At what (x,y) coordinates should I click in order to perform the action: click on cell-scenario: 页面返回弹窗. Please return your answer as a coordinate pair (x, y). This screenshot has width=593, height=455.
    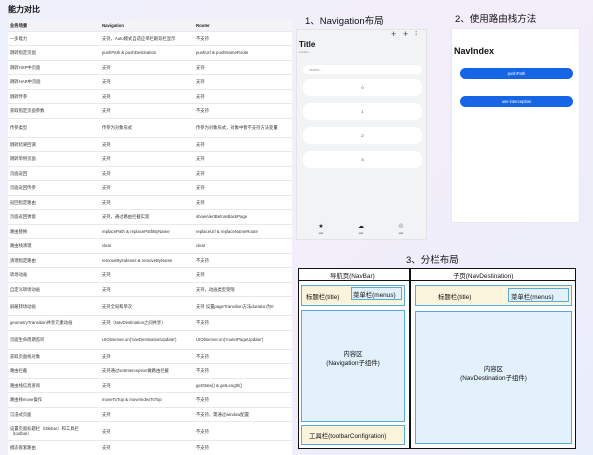
    Looking at the image, I should click on (54, 217).